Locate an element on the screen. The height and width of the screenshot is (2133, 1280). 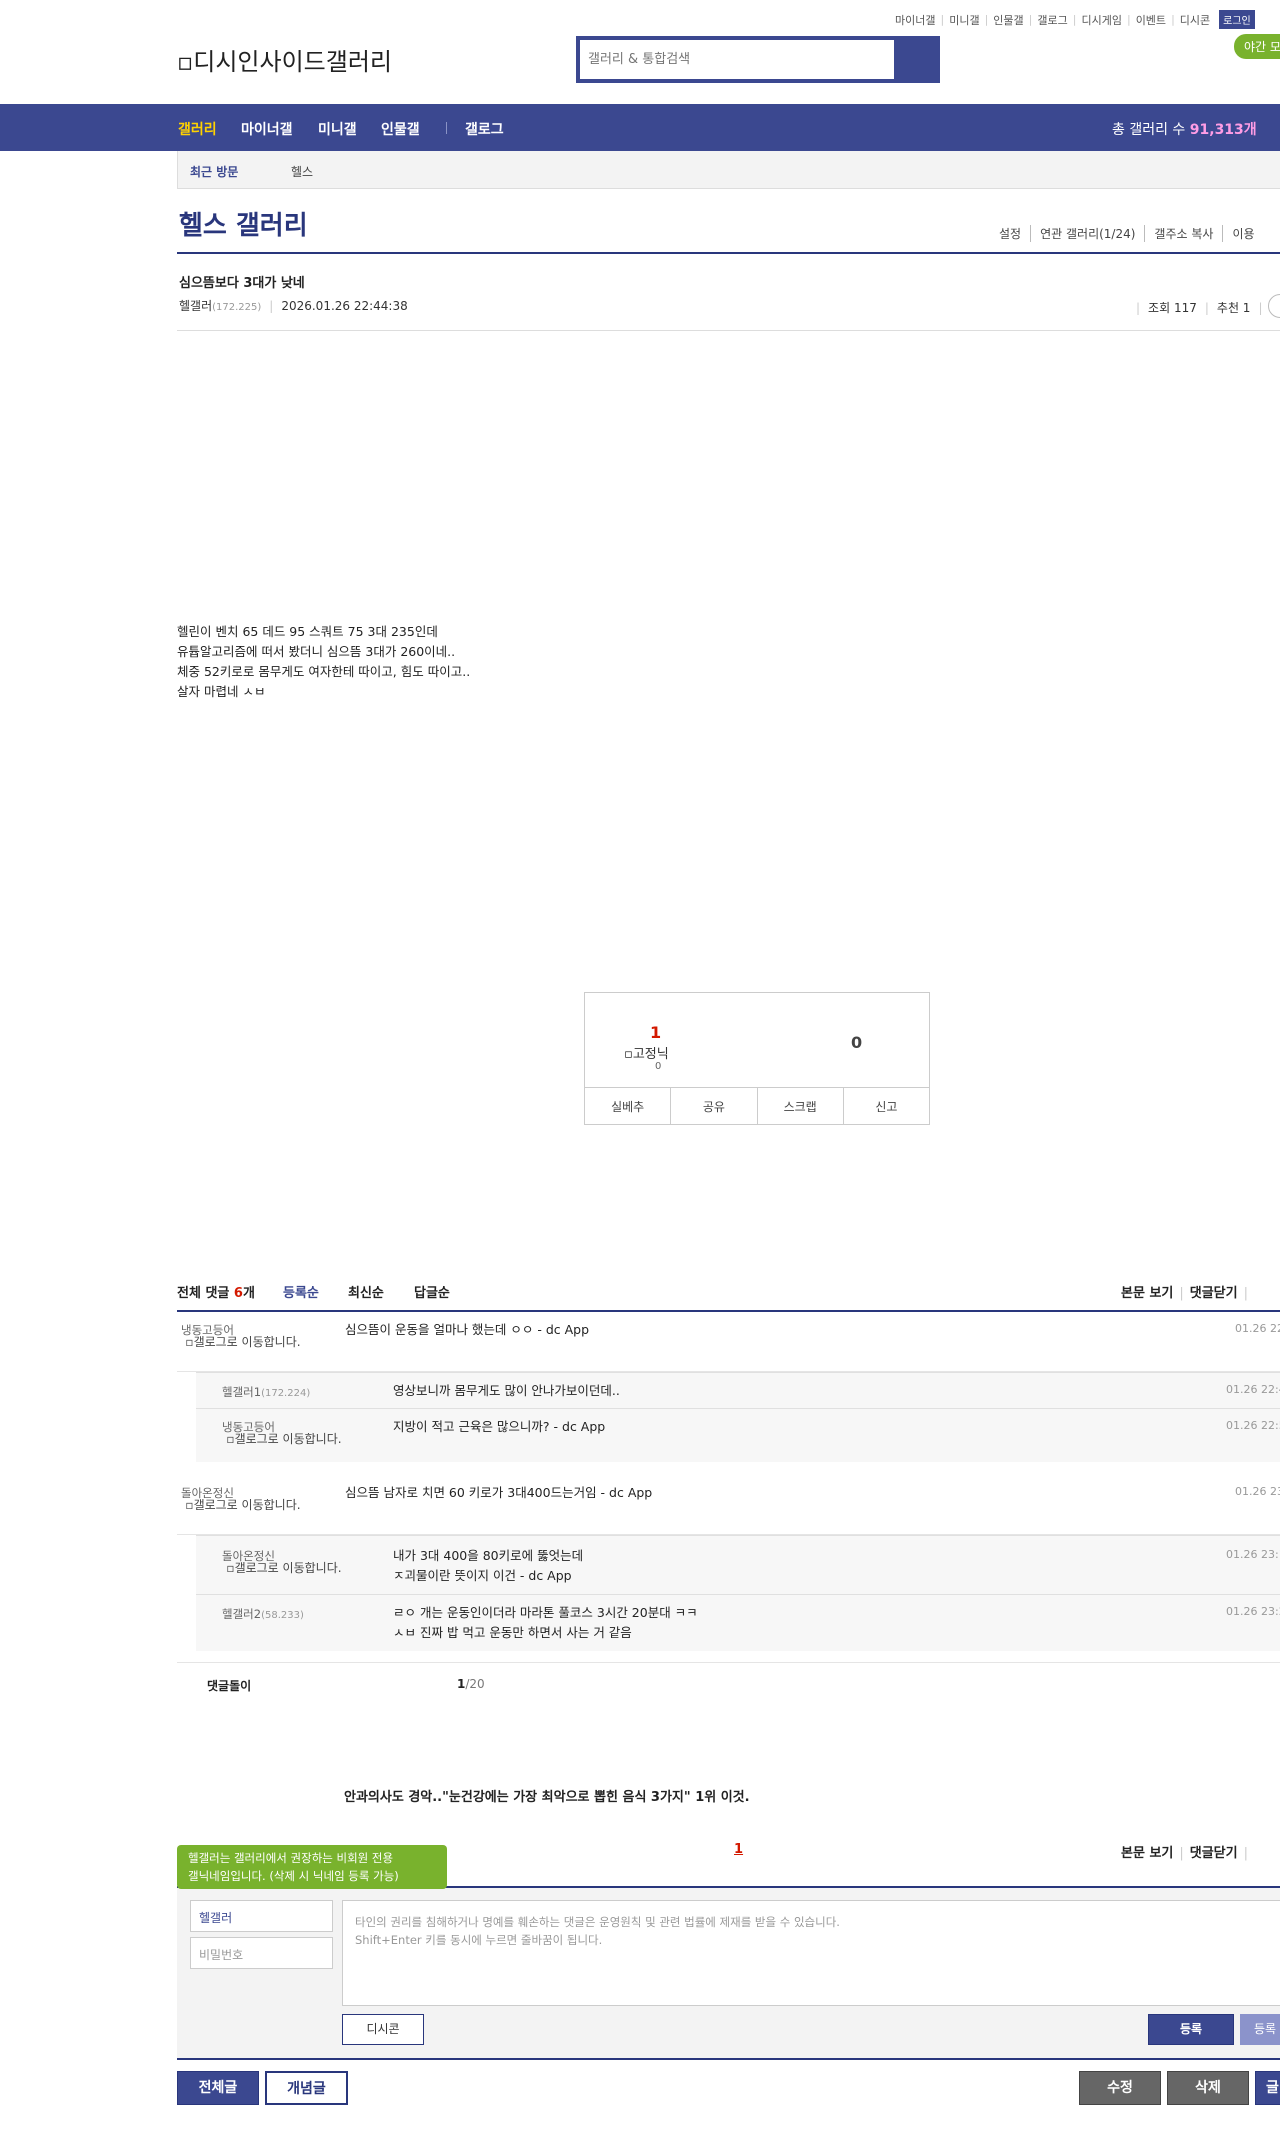
top-link-event: 이벤트 is located at coordinates (1151, 20).